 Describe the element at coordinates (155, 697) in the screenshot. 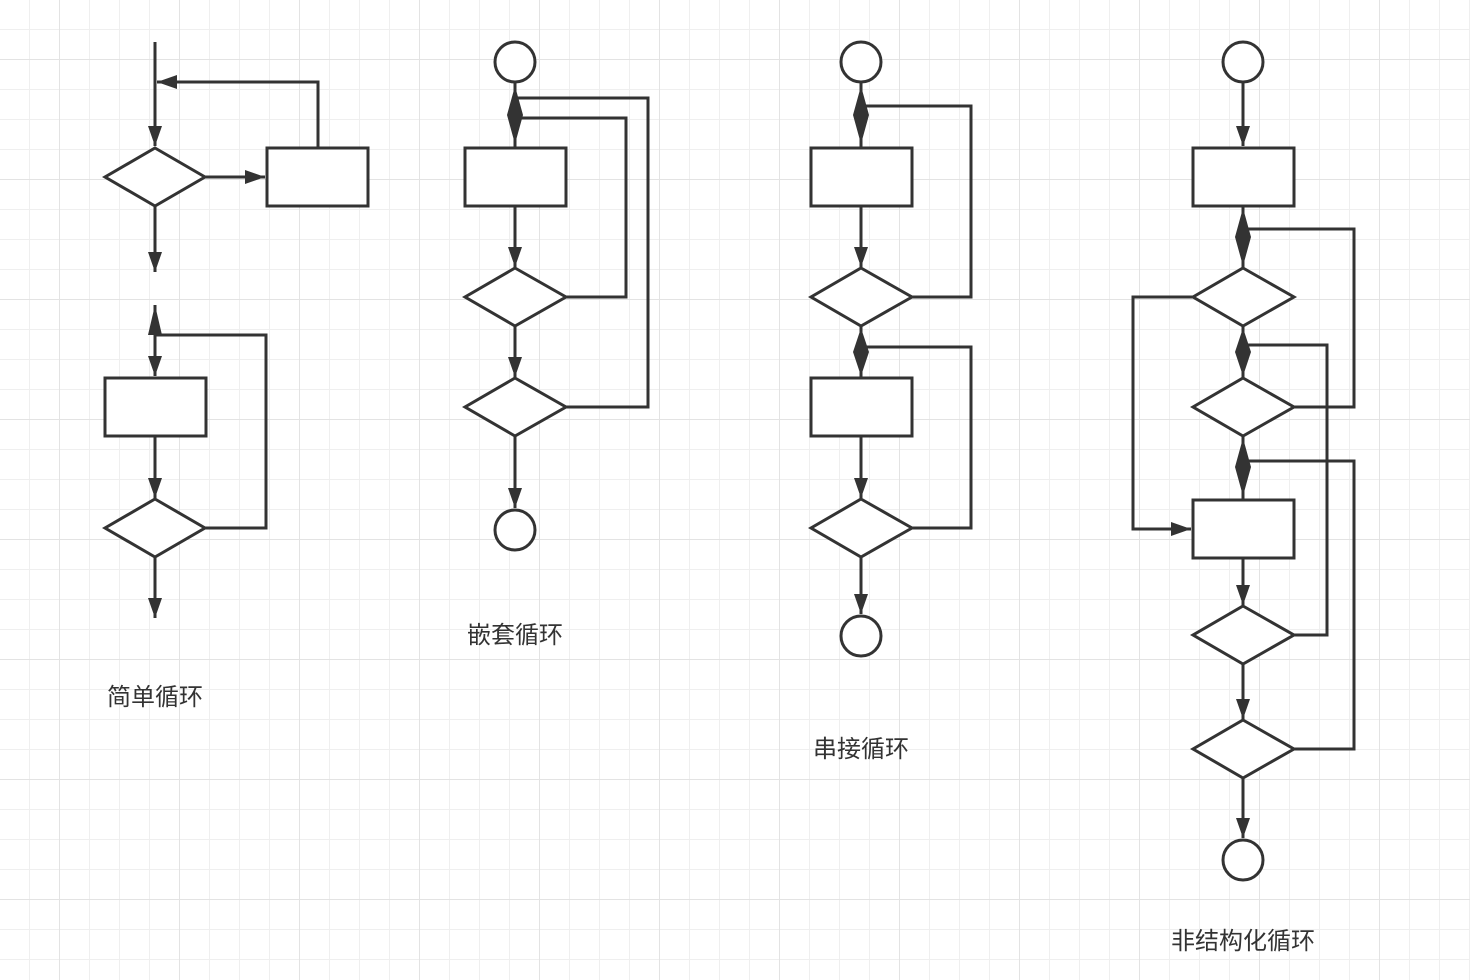

I see `simple-loop-label: 简单循环` at that location.